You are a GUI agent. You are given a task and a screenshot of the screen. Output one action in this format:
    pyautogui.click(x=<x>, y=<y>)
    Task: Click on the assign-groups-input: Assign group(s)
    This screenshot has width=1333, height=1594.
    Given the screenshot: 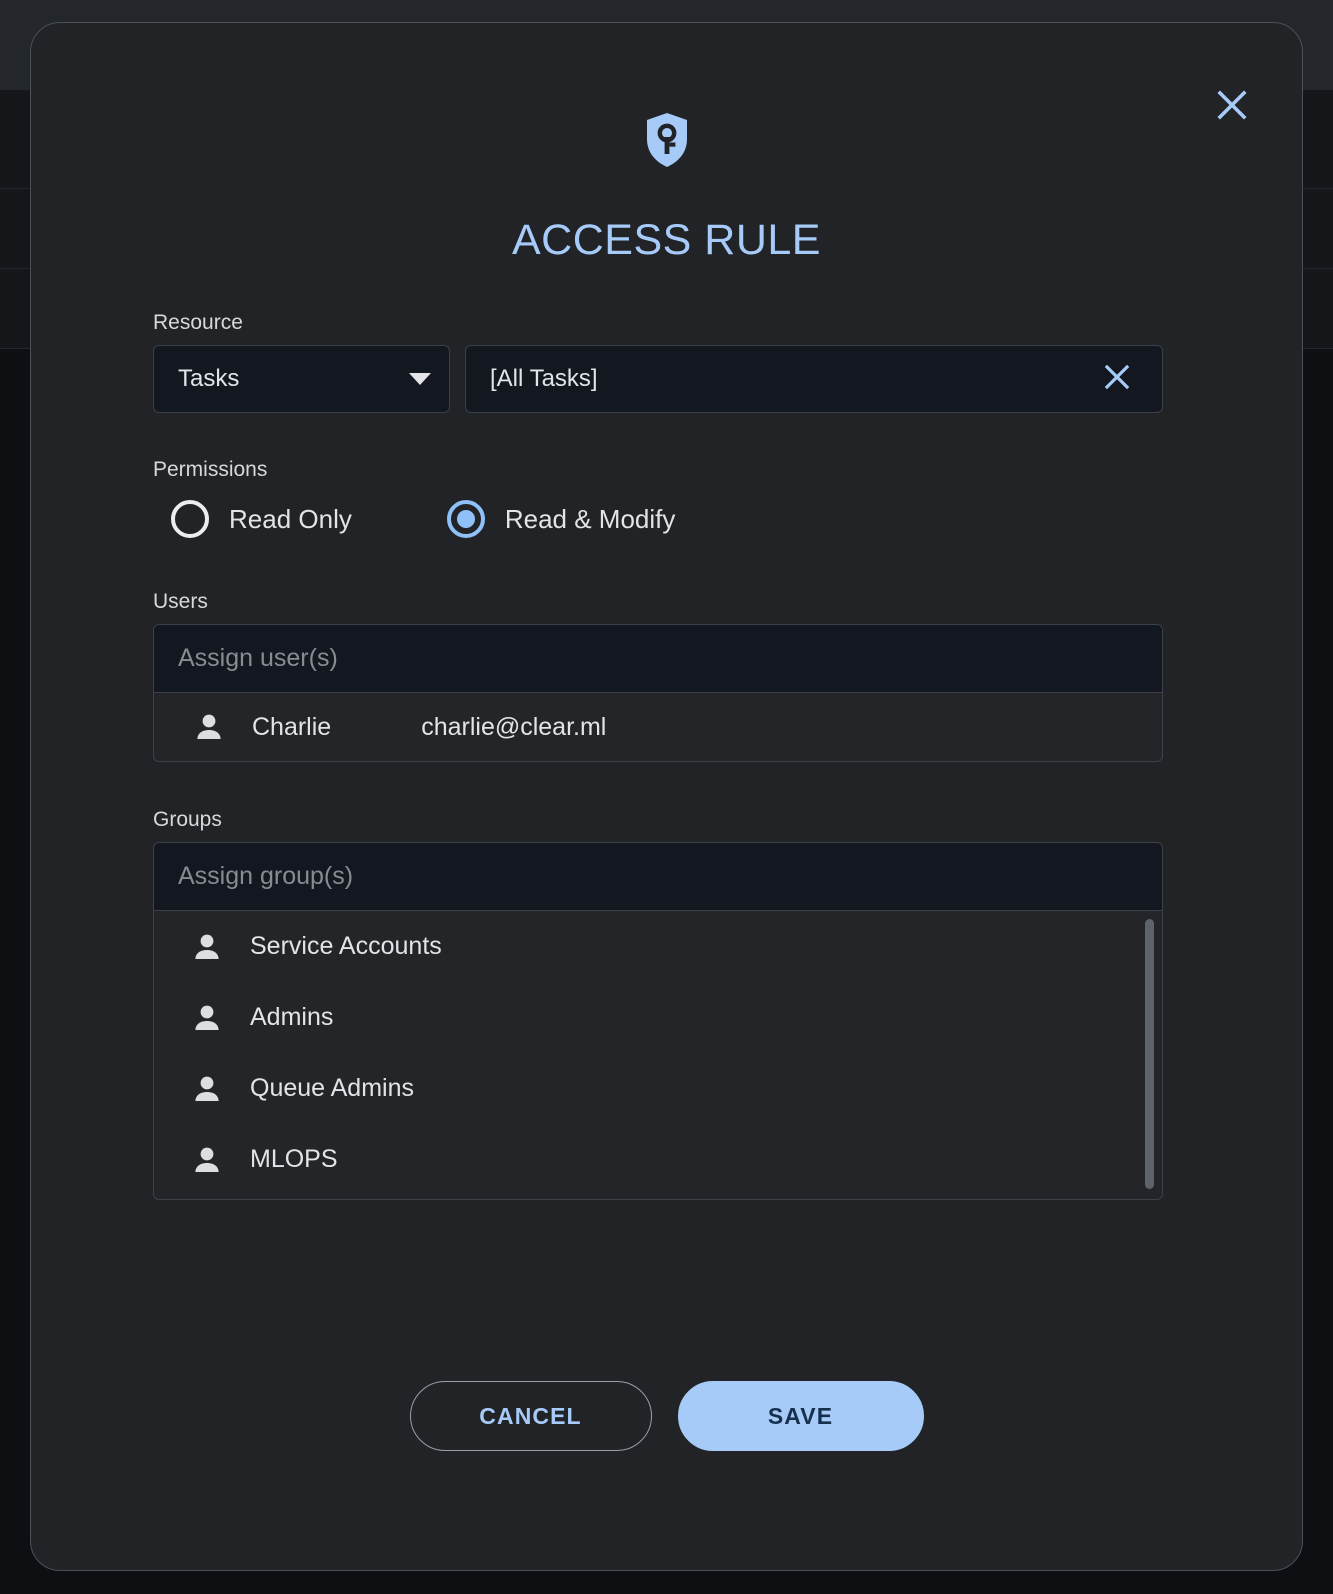 What is the action you would take?
    pyautogui.click(x=658, y=877)
    